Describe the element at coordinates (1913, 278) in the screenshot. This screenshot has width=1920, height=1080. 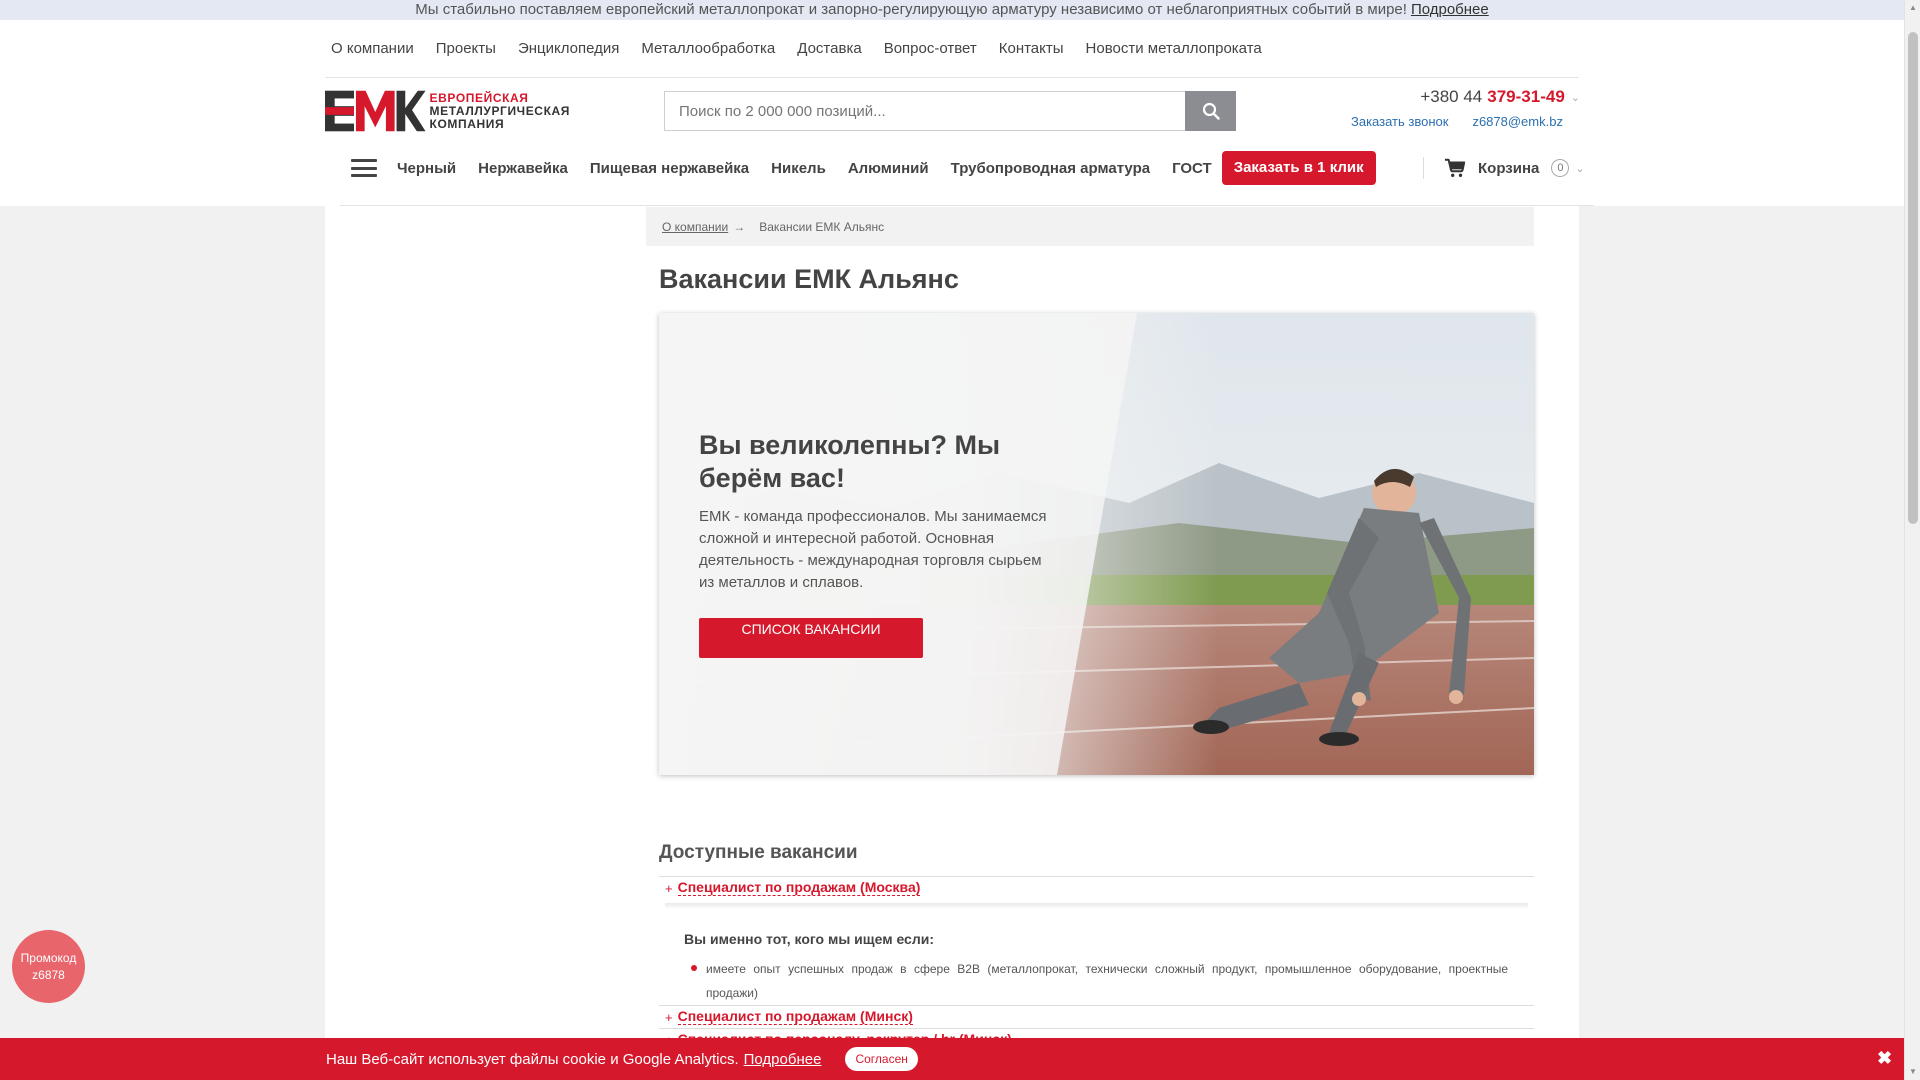
I see `scrollbar-thumb` at that location.